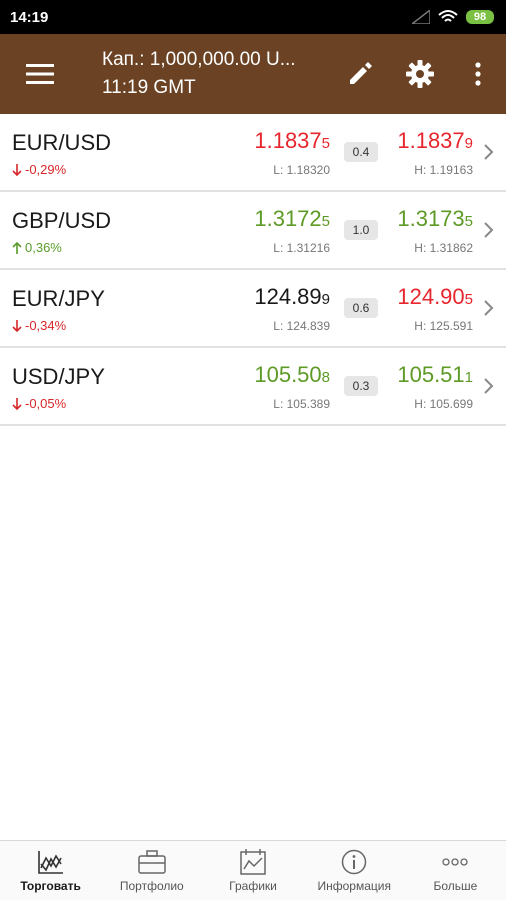  What do you see at coordinates (58, 298) in the screenshot?
I see `pair-name: EUR/JPY` at bounding box center [58, 298].